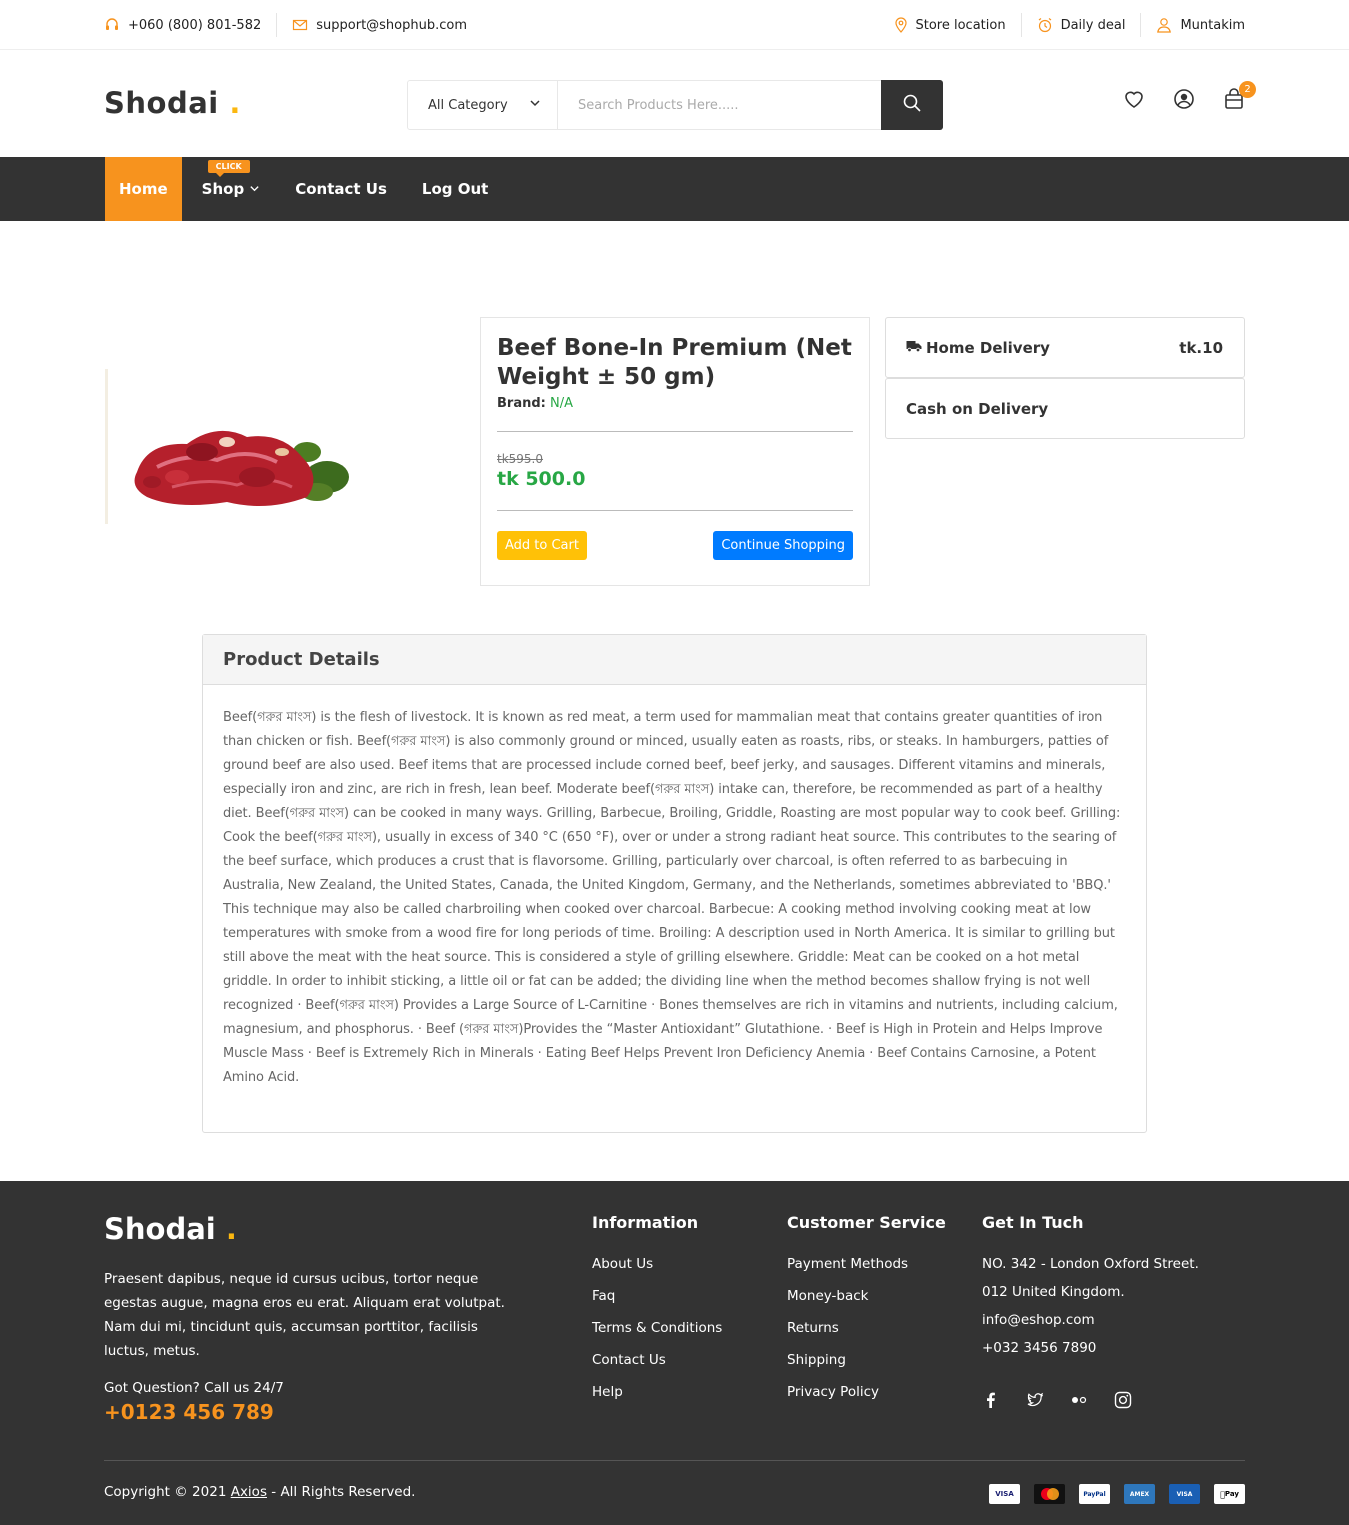  I want to click on headset-icon, so click(112, 25).